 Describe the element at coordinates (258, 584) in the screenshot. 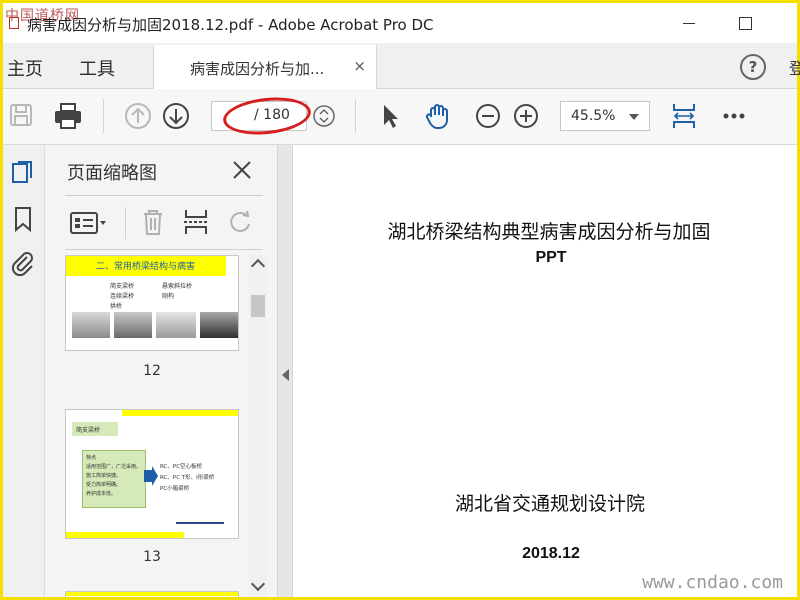

I see `scroll-down-icon` at that location.